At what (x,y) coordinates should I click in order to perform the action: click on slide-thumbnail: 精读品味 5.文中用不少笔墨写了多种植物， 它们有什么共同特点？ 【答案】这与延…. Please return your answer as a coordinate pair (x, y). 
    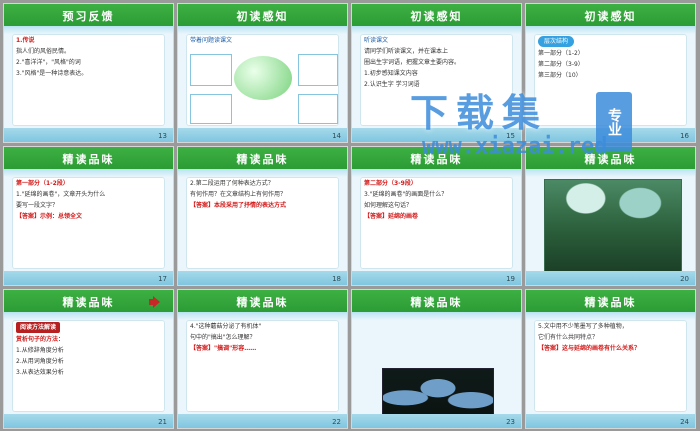
    Looking at the image, I should click on (610, 359).